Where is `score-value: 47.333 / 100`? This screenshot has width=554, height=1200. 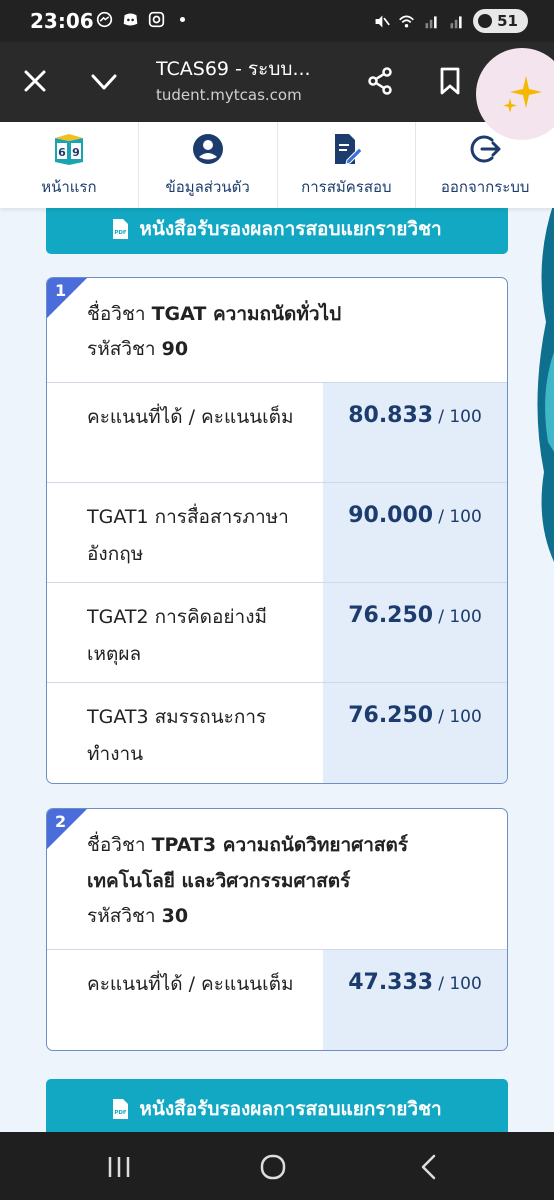
score-value: 47.333 / 100 is located at coordinates (415, 1000).